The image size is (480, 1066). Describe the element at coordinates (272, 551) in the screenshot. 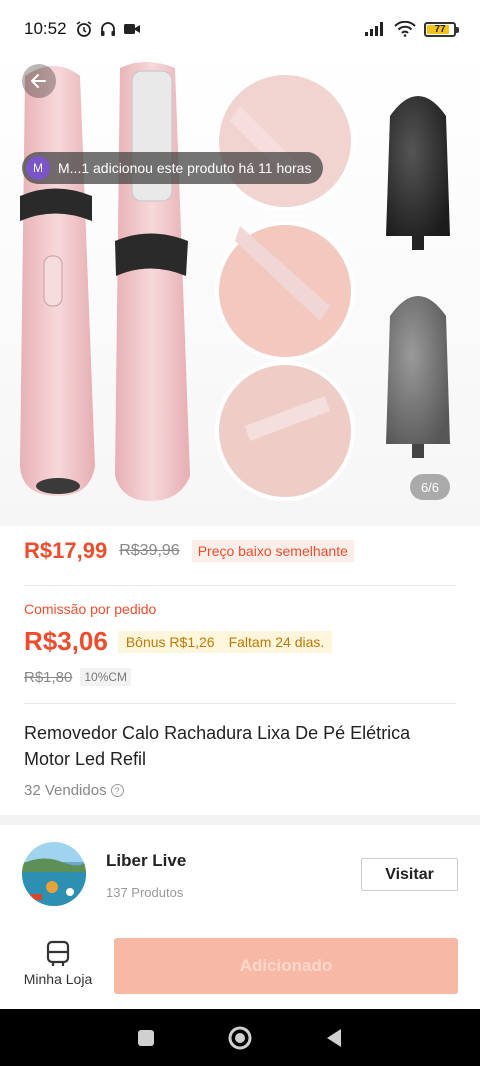

I see `low-price-tag: Preço baixo semelhante` at that location.